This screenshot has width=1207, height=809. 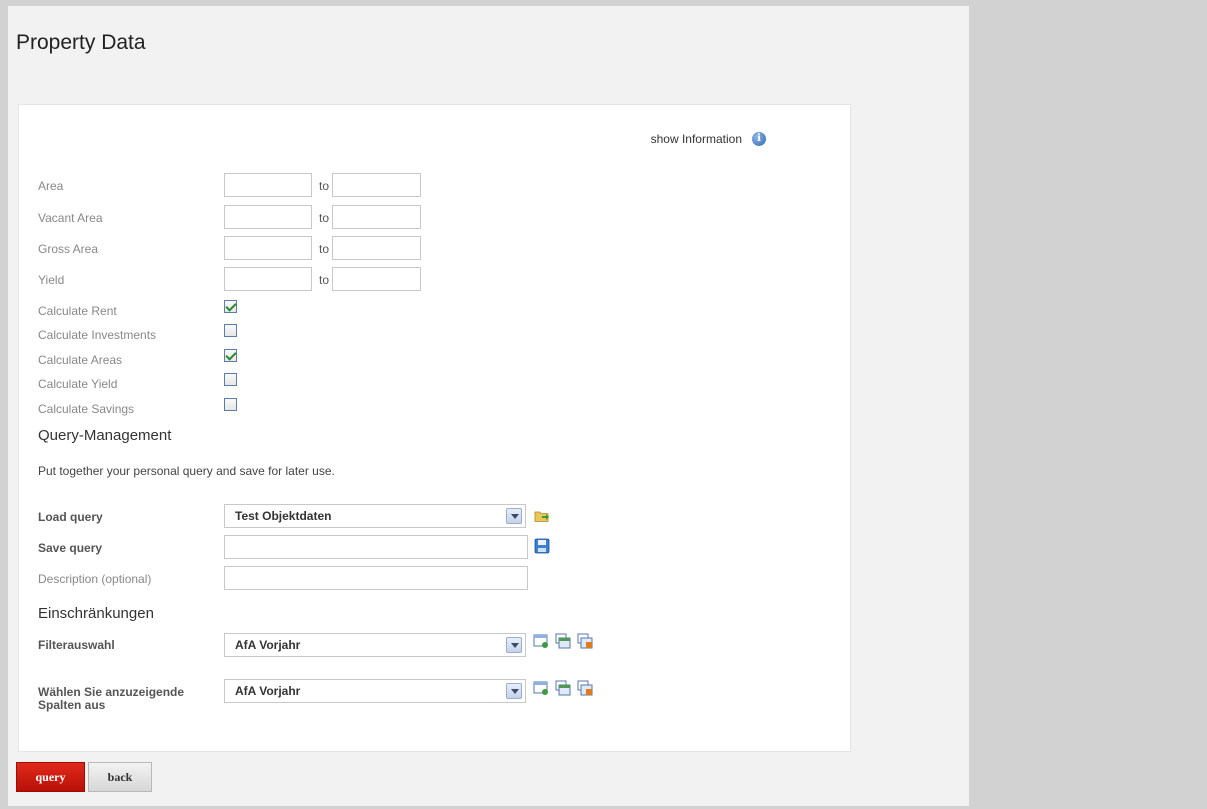 I want to click on delete-columns-icon, so click(x=585, y=688).